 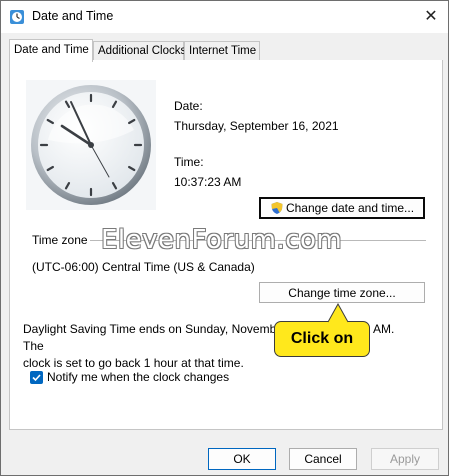 What do you see at coordinates (188, 106) in the screenshot?
I see `date-label: Date:` at bounding box center [188, 106].